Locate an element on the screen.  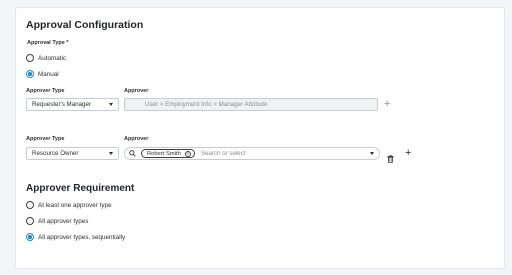
section-title: Approval Configuration is located at coordinates (85, 25).